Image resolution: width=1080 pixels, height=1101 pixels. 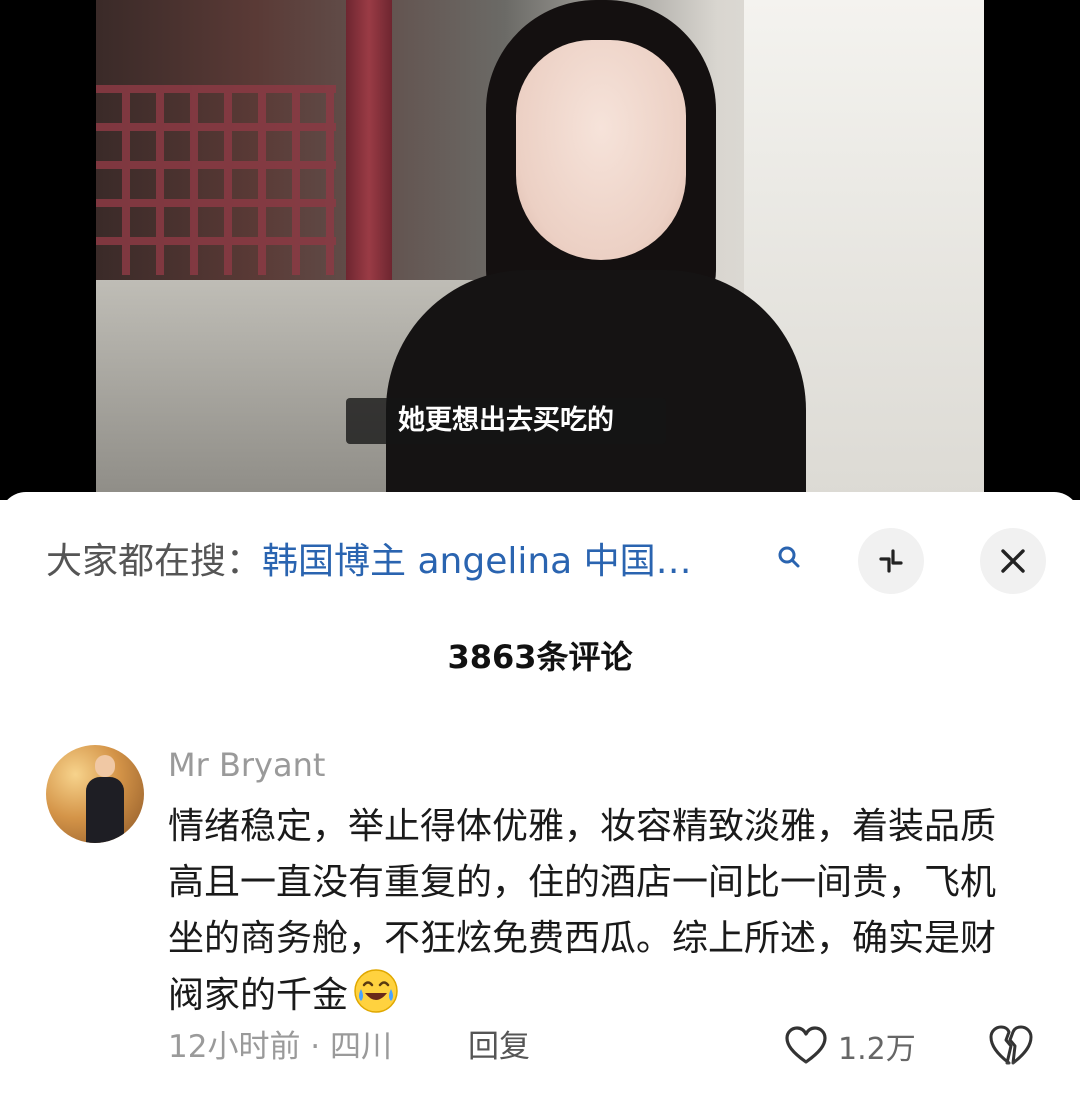 I want to click on trending-search-prefix: 大家都在搜：, so click(x=154, y=561).